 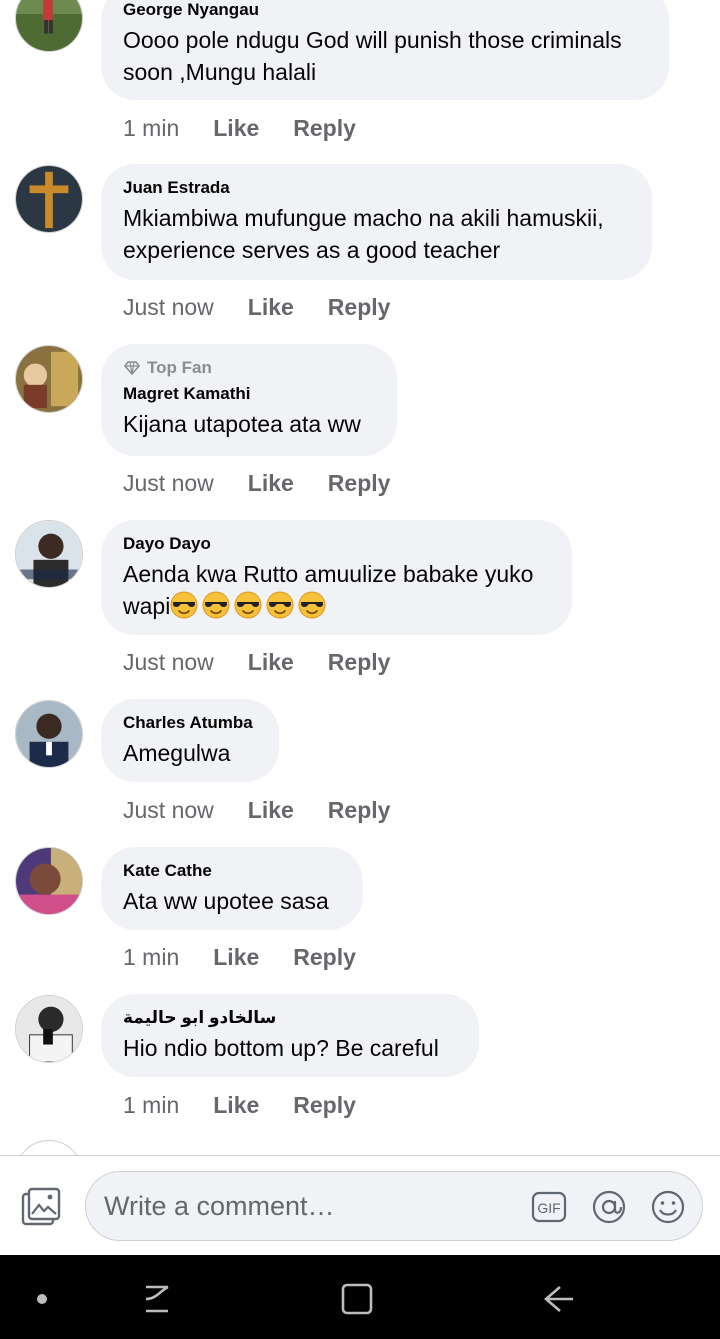 I want to click on comment-bubble: Kate Cathe Ata ww upotee sasa, so click(x=232, y=888).